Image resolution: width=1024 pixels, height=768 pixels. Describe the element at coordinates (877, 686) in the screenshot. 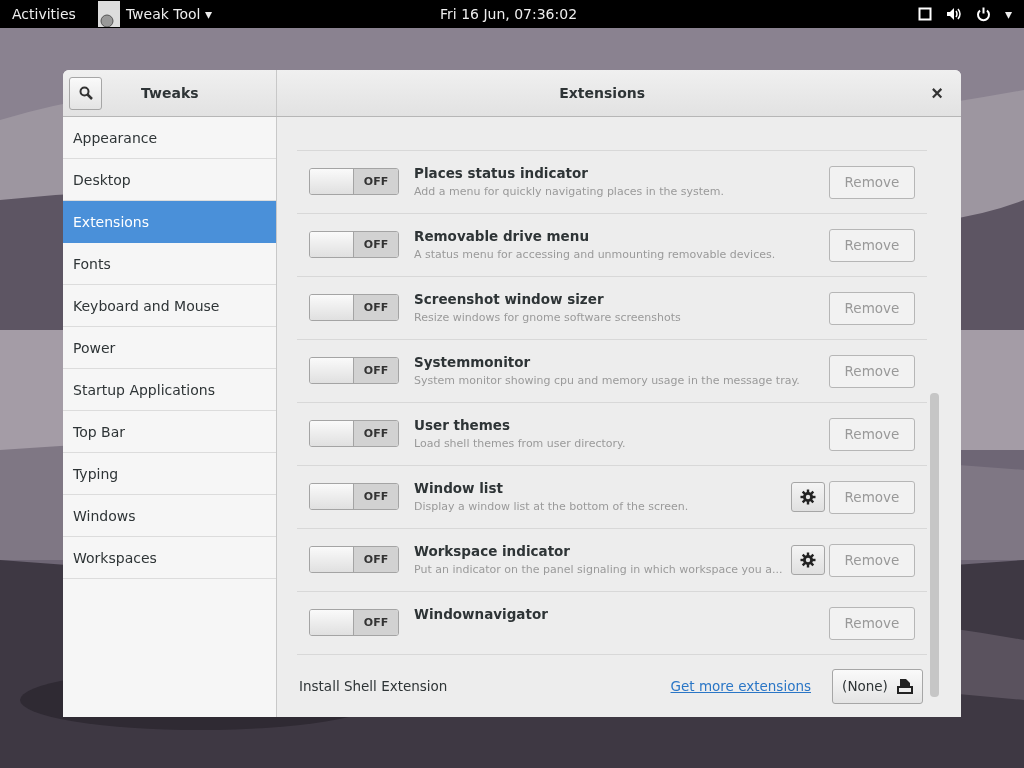

I see `file-chooser-button: (None)` at that location.